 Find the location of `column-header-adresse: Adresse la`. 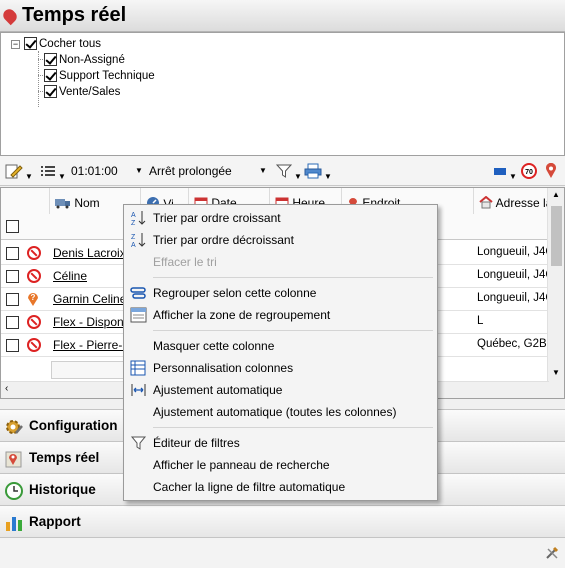

column-header-adresse: Adresse la is located at coordinates (515, 202).